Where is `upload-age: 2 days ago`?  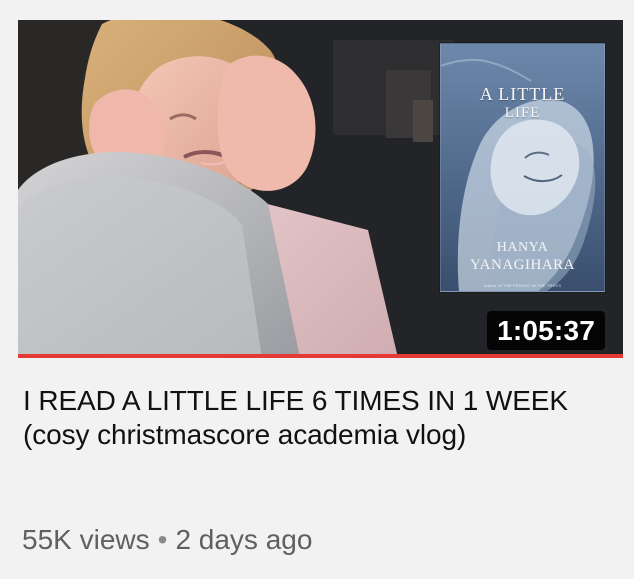
upload-age: 2 days ago is located at coordinates (244, 539).